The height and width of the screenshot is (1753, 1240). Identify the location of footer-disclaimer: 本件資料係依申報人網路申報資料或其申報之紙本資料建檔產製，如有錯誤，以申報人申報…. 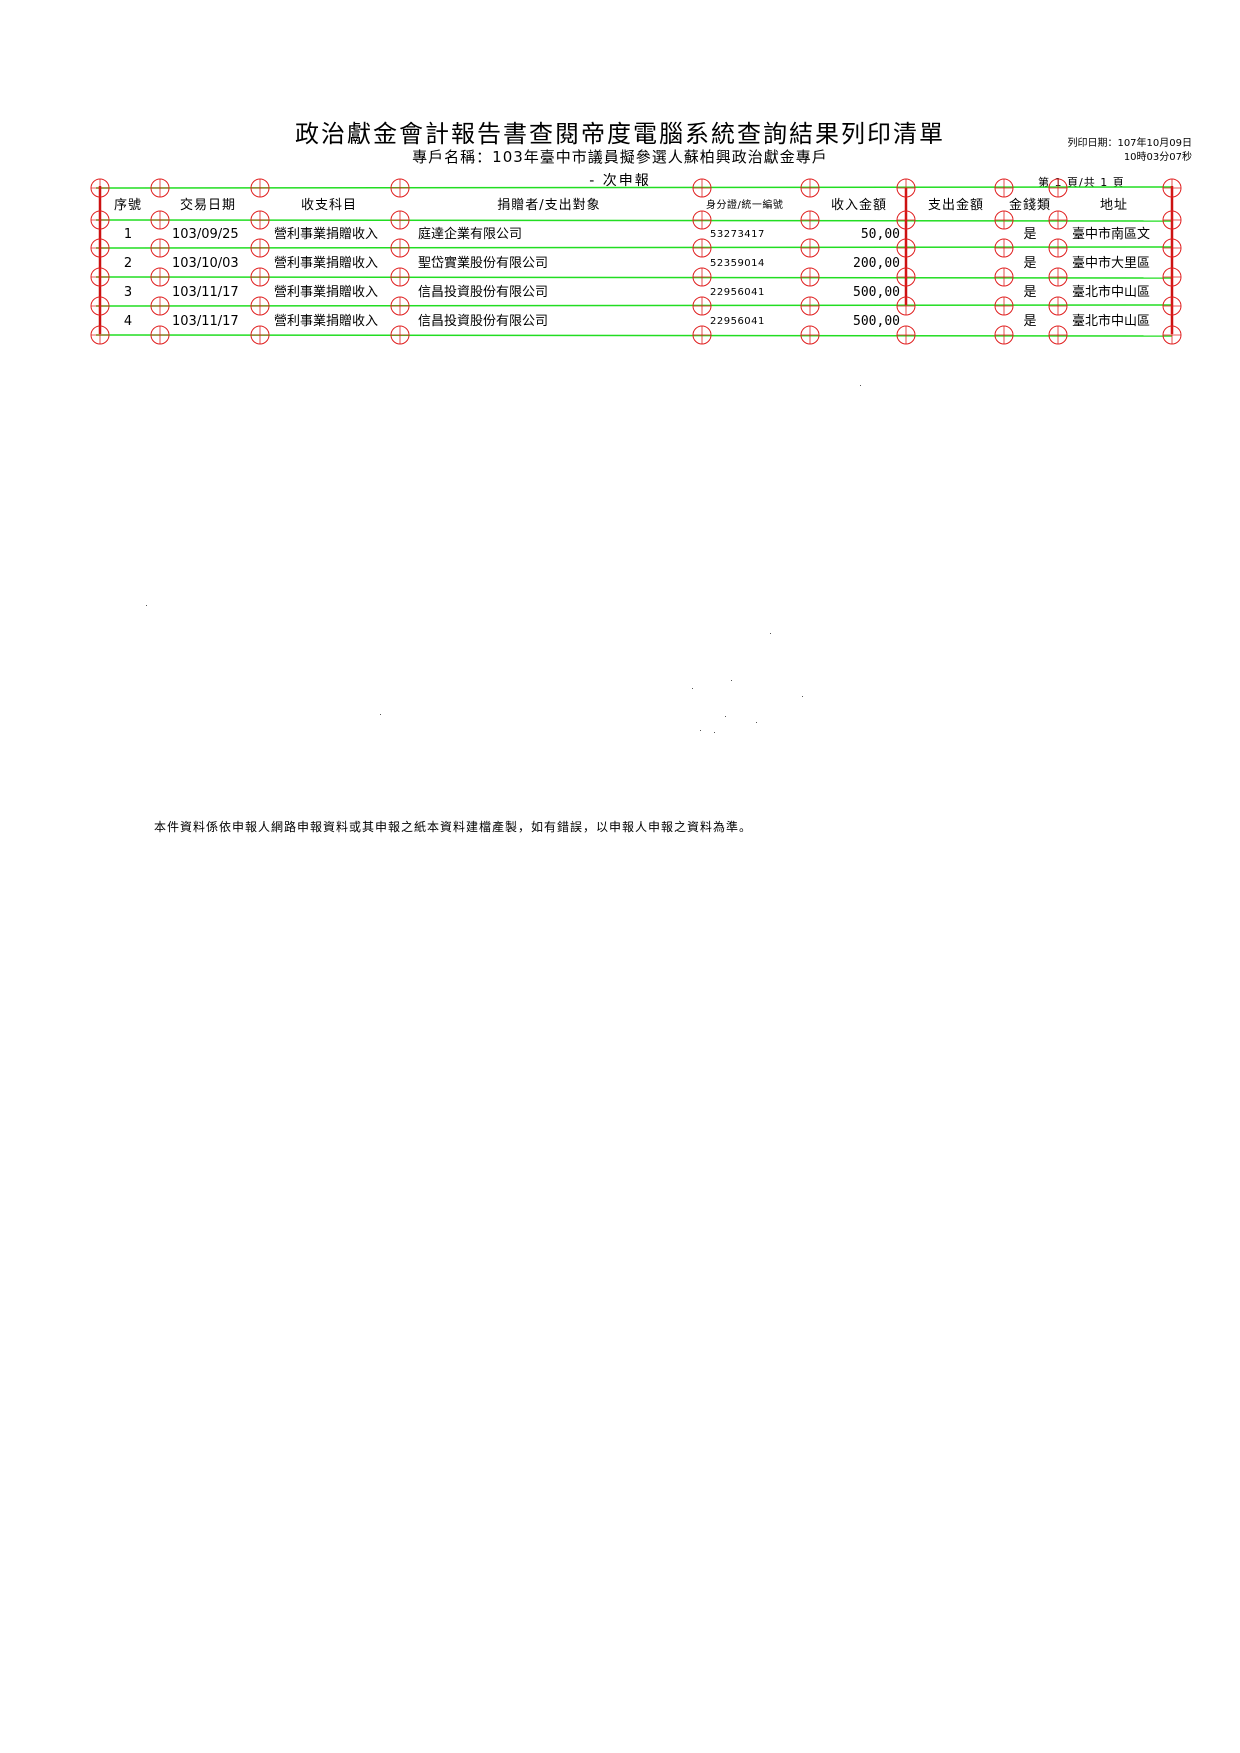
(453, 827).